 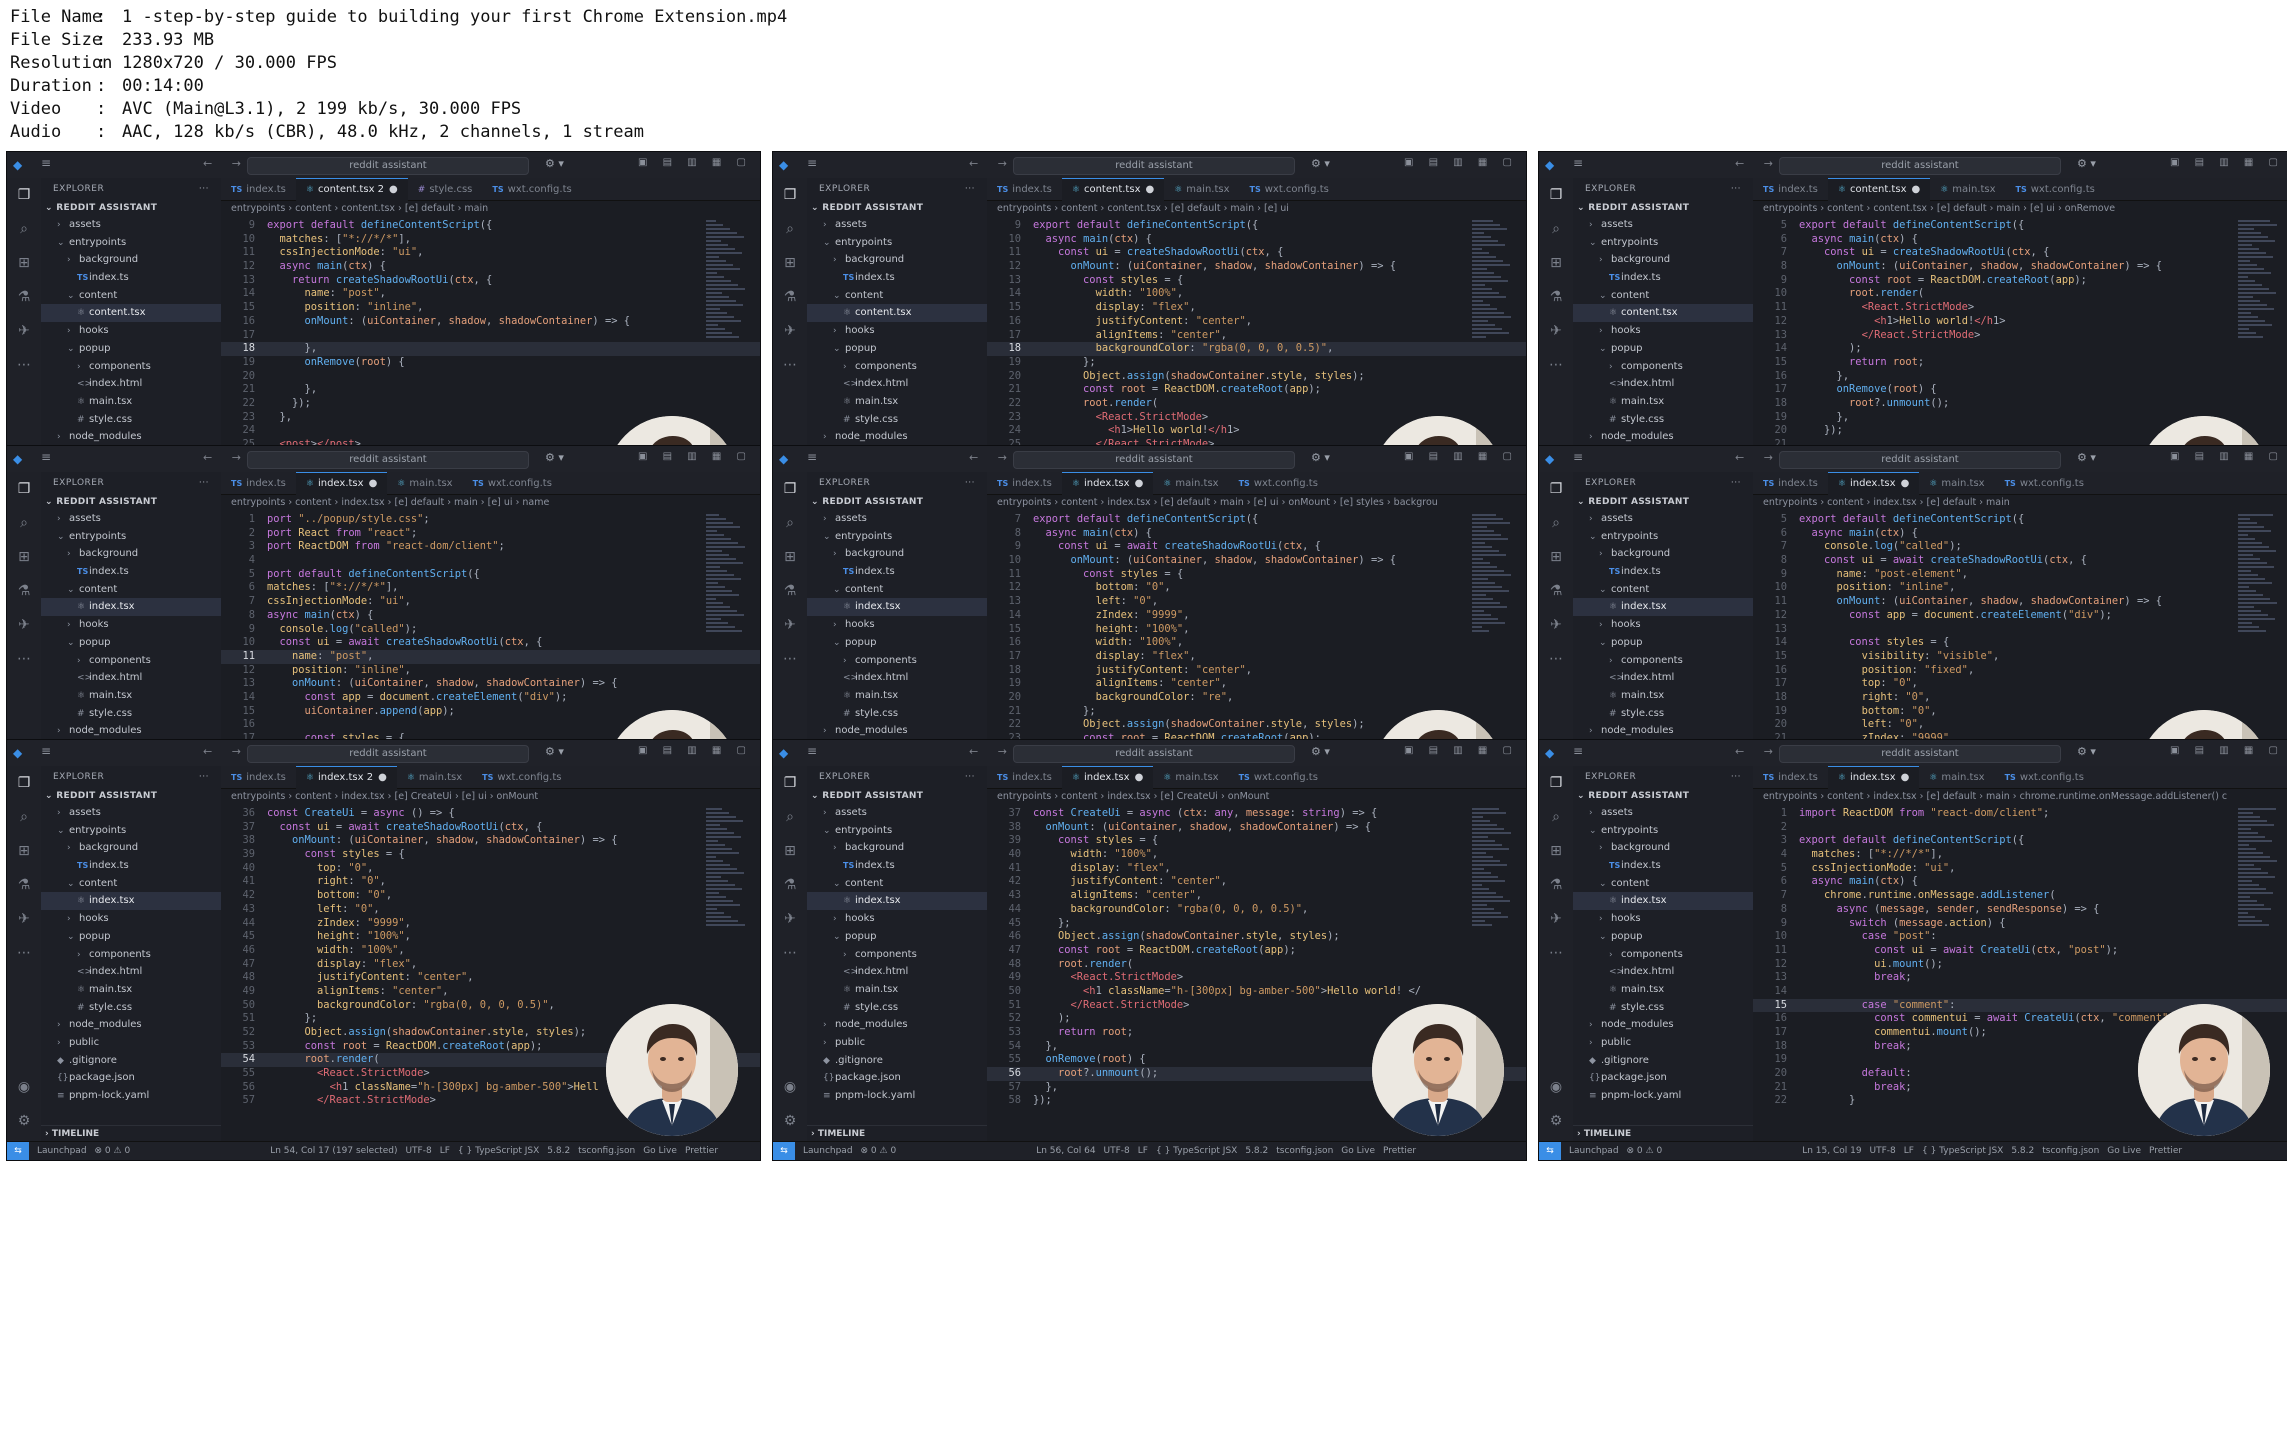 What do you see at coordinates (790, 953) in the screenshot?
I see `more-icon: ⋯` at bounding box center [790, 953].